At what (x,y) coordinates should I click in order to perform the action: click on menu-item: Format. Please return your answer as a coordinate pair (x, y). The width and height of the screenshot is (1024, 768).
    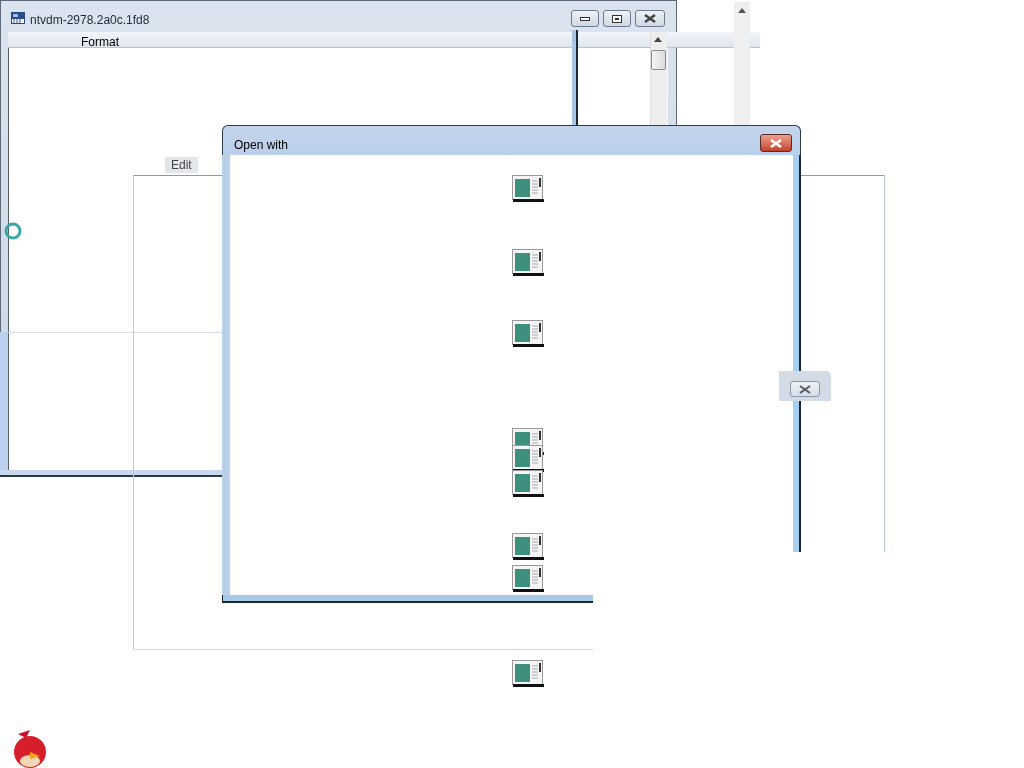
    Looking at the image, I should click on (100, 42).